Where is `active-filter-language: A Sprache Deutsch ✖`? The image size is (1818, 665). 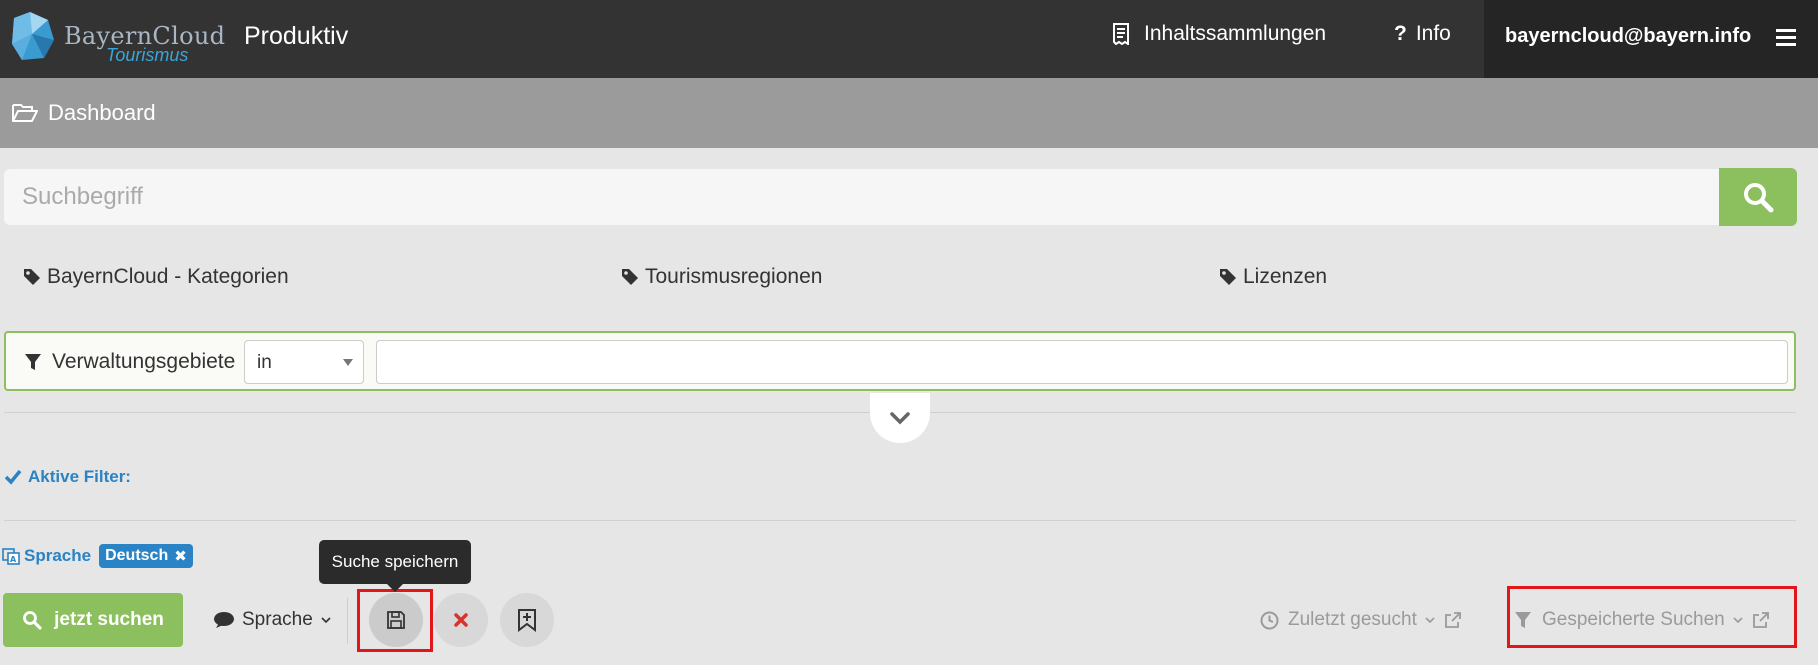 active-filter-language: A Sprache Deutsch ✖ is located at coordinates (97, 556).